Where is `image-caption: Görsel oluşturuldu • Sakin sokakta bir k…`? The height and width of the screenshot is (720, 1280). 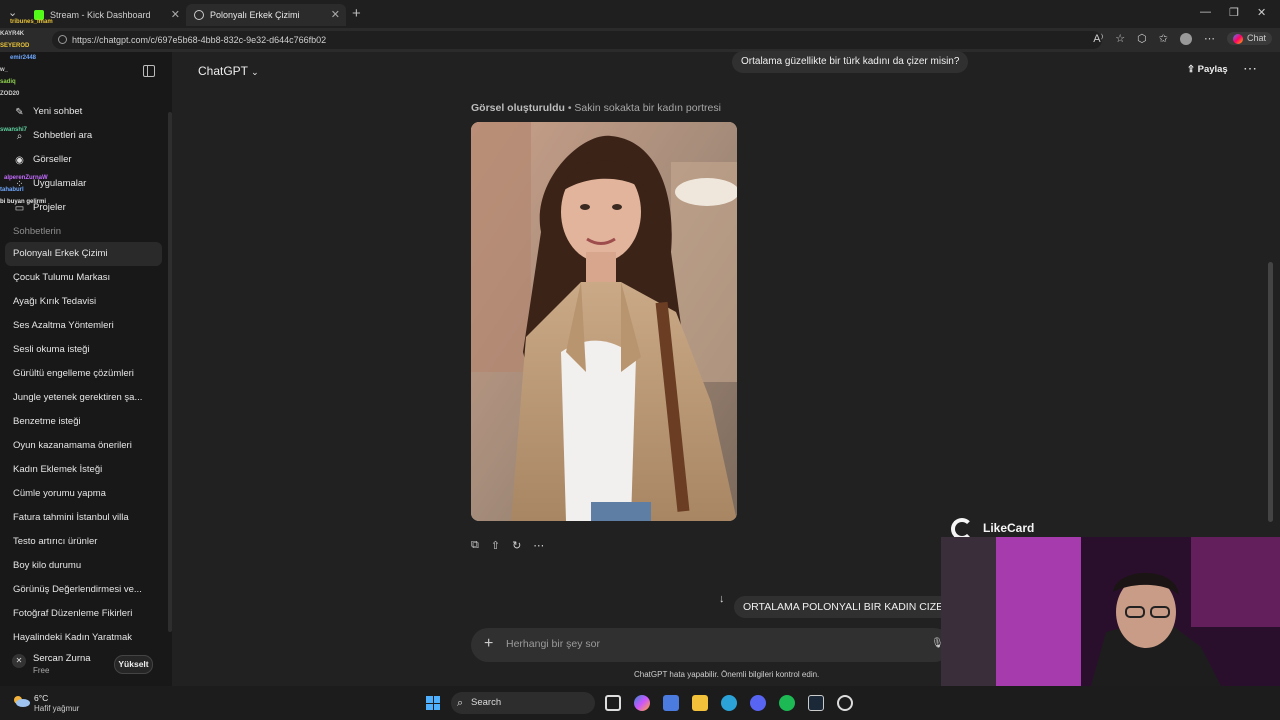
image-caption: Görsel oluşturuldu • Sakin sokakta bir k… is located at coordinates (596, 108).